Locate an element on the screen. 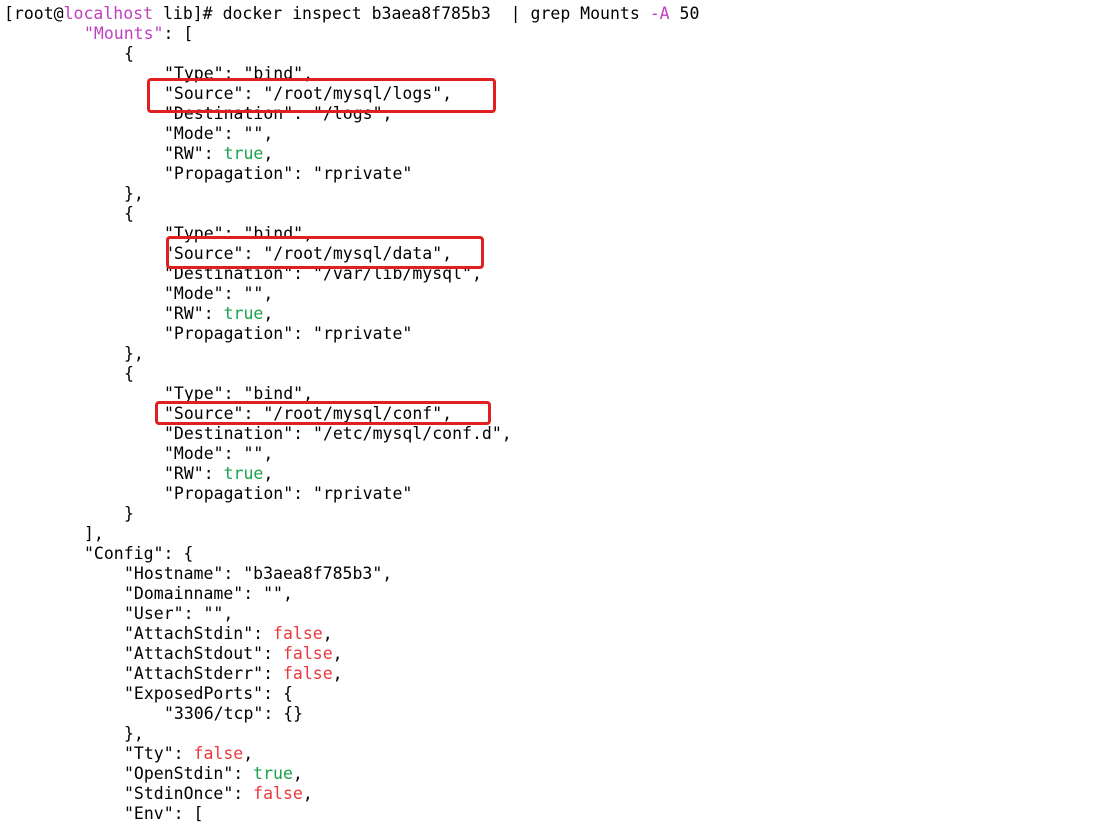  tty-value: false is located at coordinates (218, 753).